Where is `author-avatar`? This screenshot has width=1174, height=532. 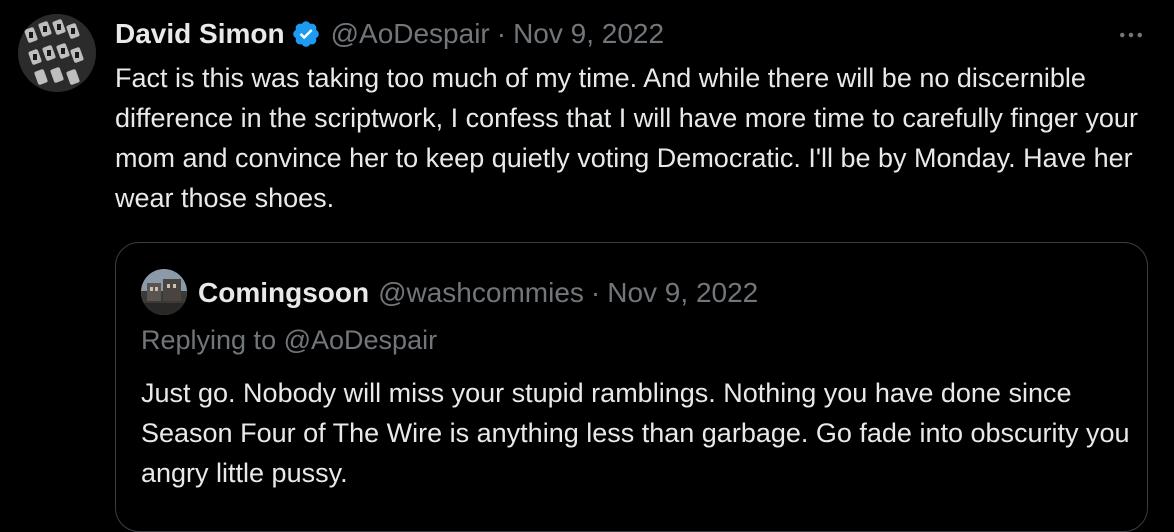 author-avatar is located at coordinates (57, 53).